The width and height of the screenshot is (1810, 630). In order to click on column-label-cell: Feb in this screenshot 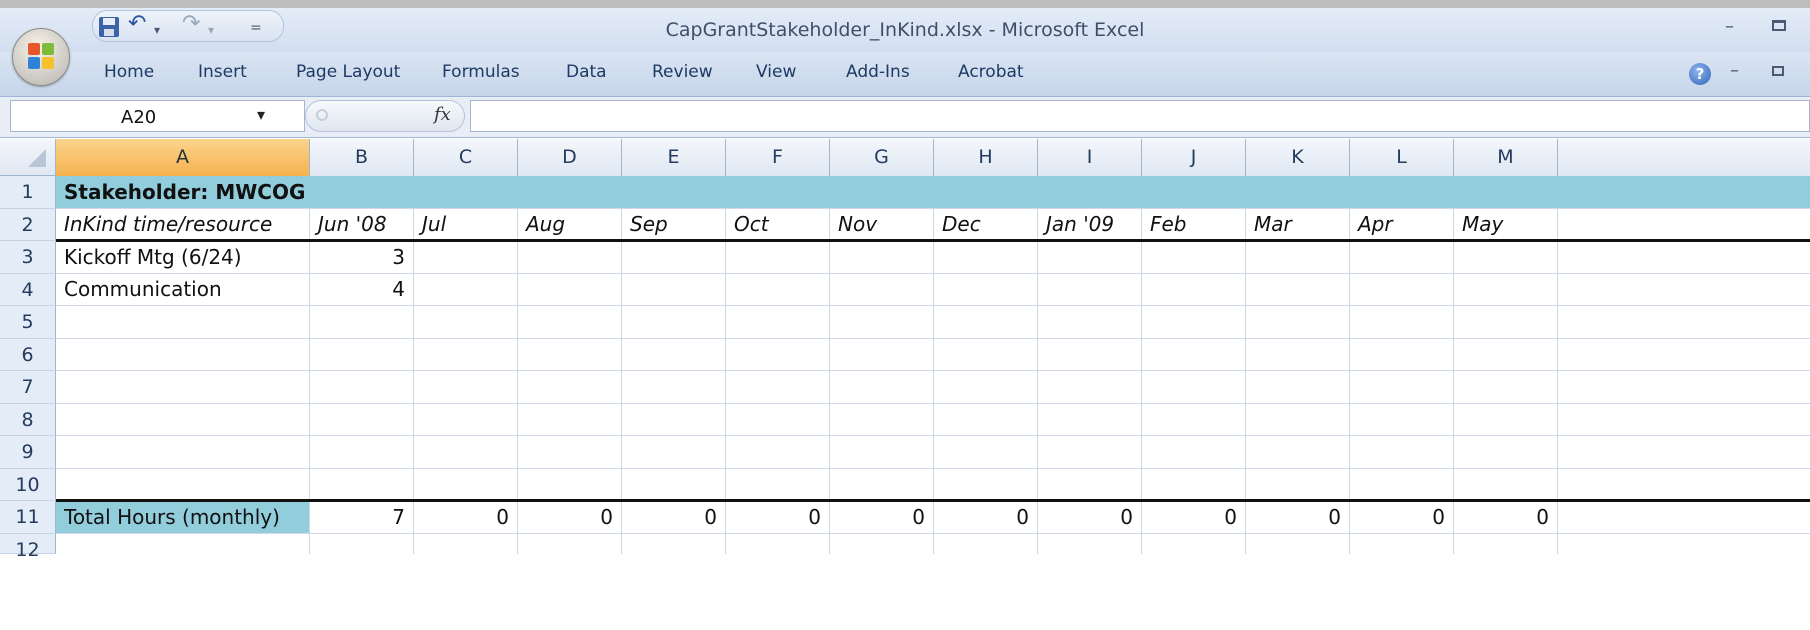, I will do `click(1194, 224)`.